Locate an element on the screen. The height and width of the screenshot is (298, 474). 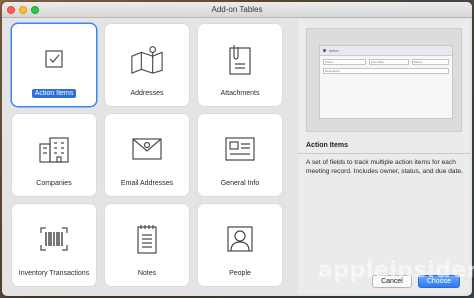
tile-addresses: Addresses is located at coordinates (147, 65).